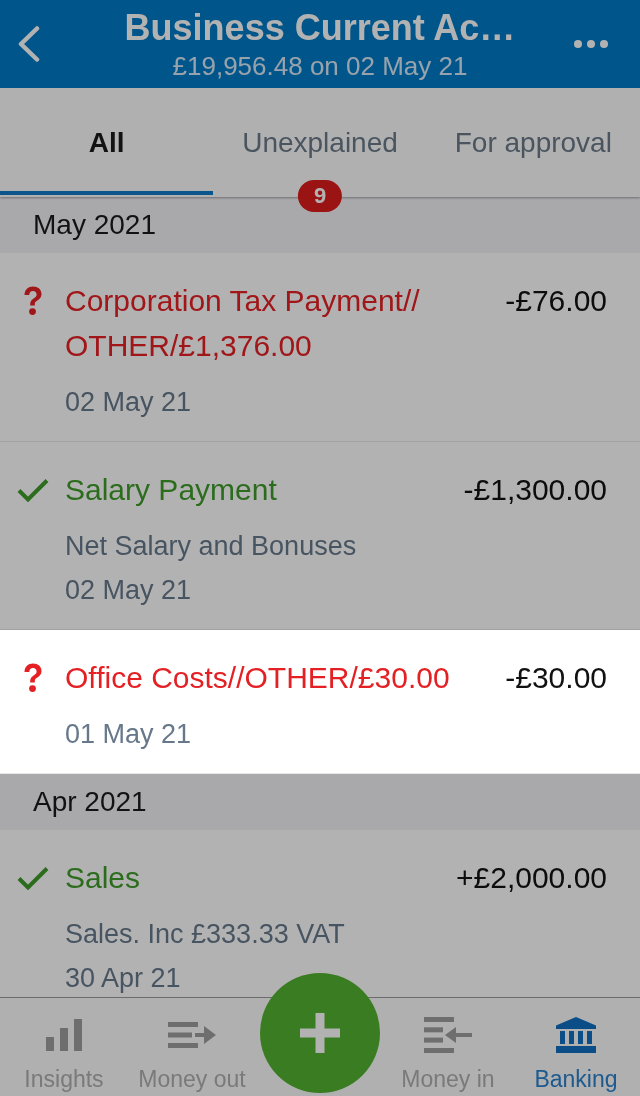 This screenshot has width=640, height=1096. I want to click on list-arrow-left-icon, so click(448, 1035).